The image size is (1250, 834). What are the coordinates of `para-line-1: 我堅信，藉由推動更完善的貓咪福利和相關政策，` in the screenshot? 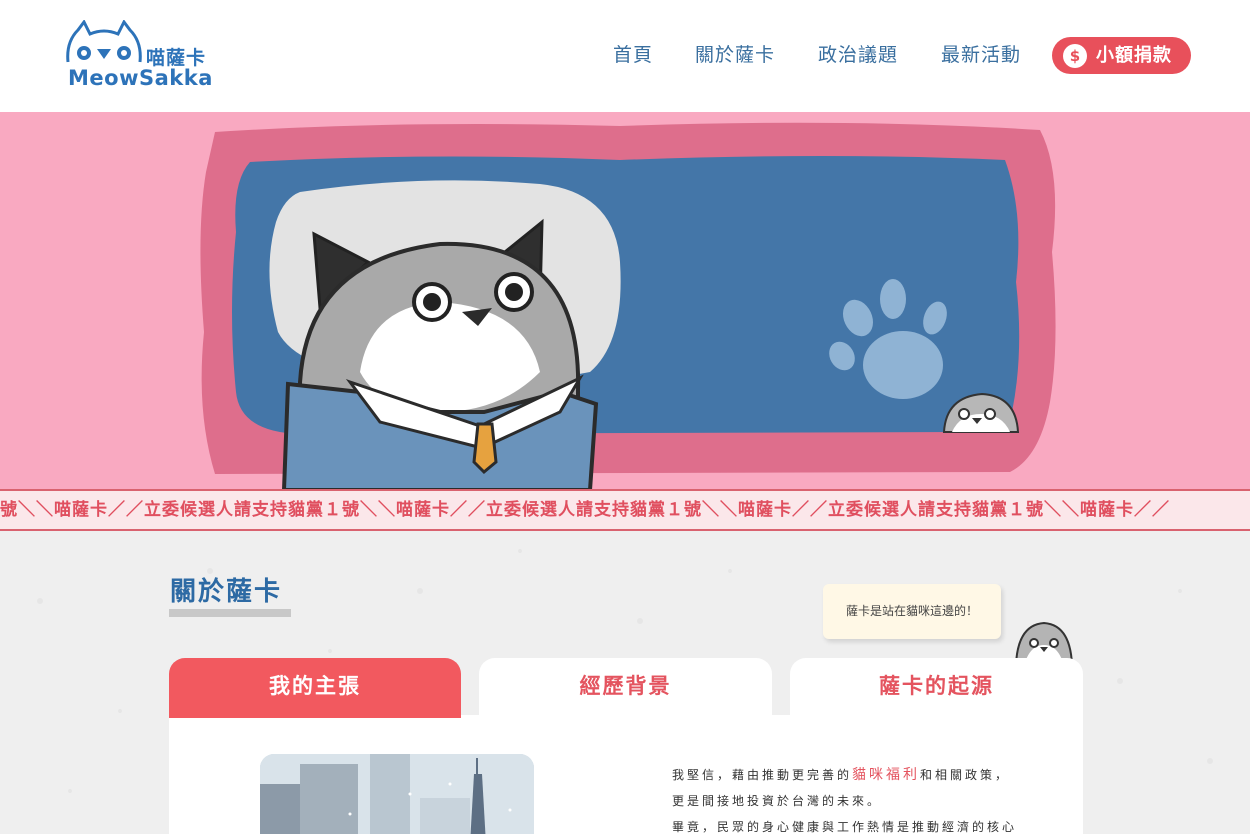 It's located at (841, 774).